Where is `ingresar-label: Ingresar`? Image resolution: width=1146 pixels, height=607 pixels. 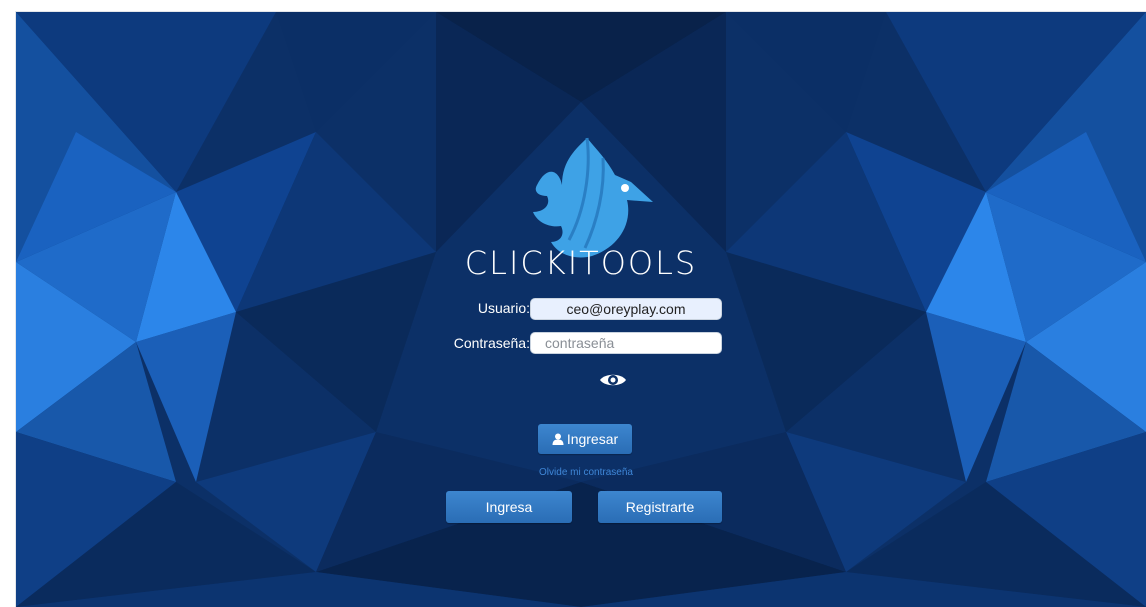 ingresar-label: Ingresar is located at coordinates (592, 439).